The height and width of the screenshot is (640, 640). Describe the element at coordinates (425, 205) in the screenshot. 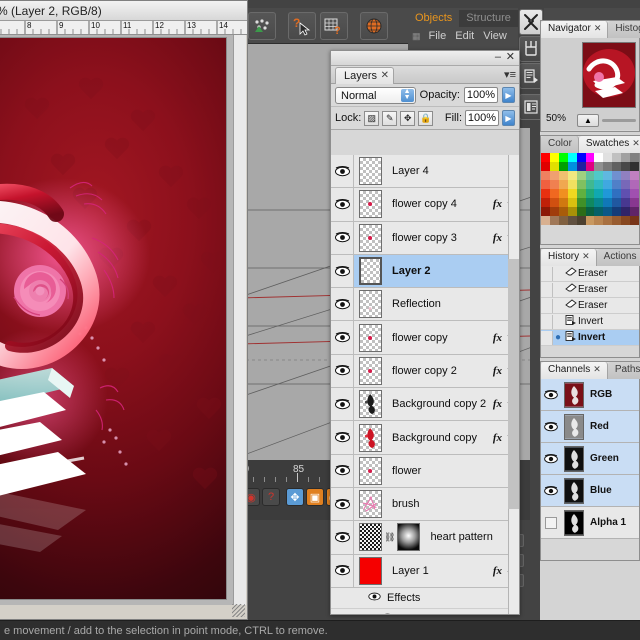

I see `layer-row: flower copy 4fx▼` at that location.